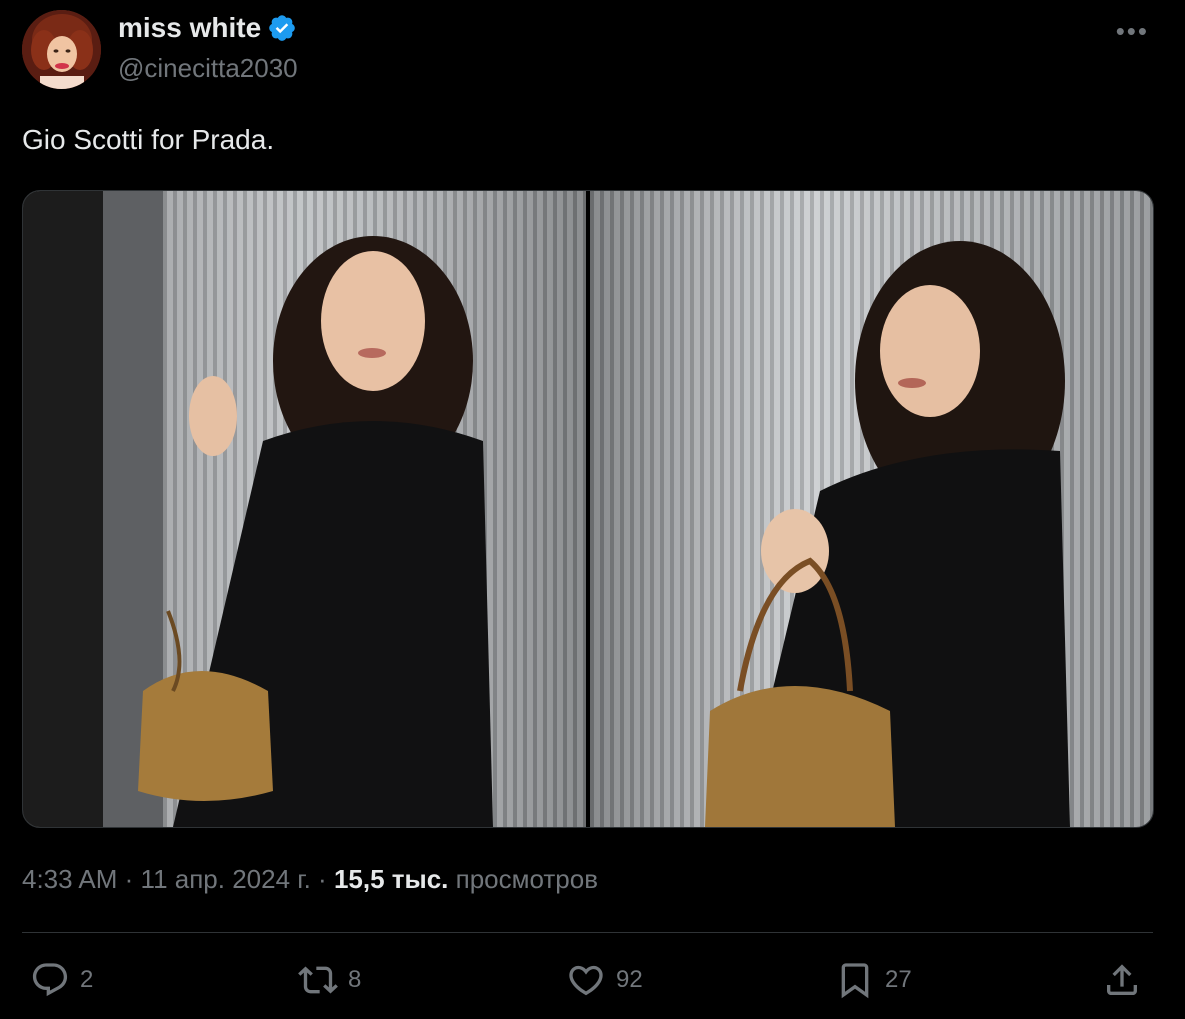 Image resolution: width=1185 pixels, height=1019 pixels. I want to click on more-icon: •••, so click(1132, 31).